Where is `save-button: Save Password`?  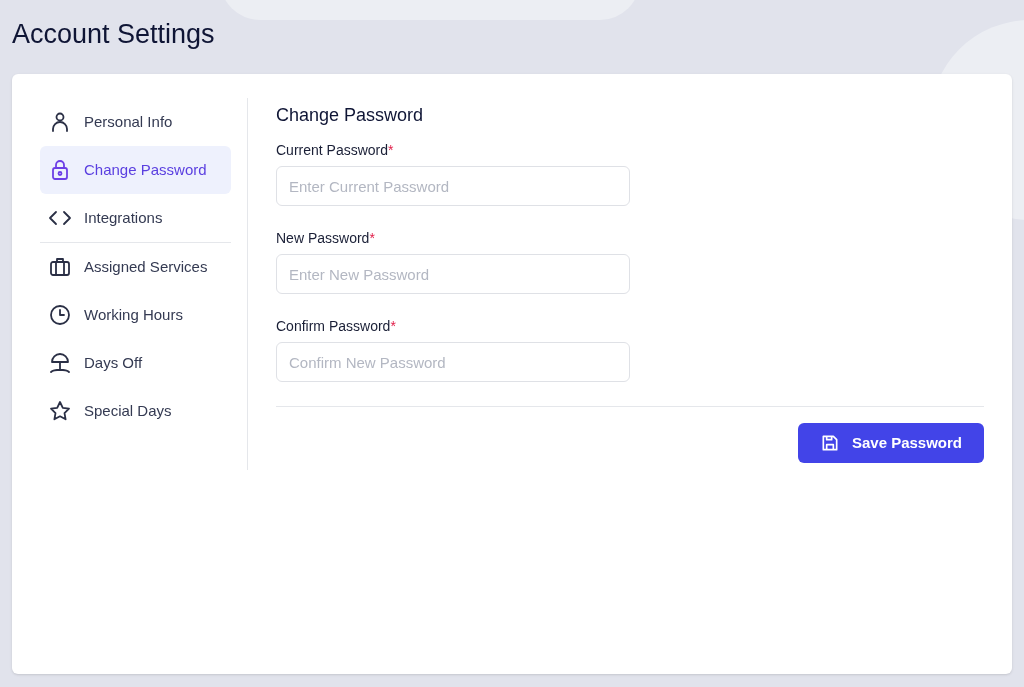 save-button: Save Password is located at coordinates (890, 443).